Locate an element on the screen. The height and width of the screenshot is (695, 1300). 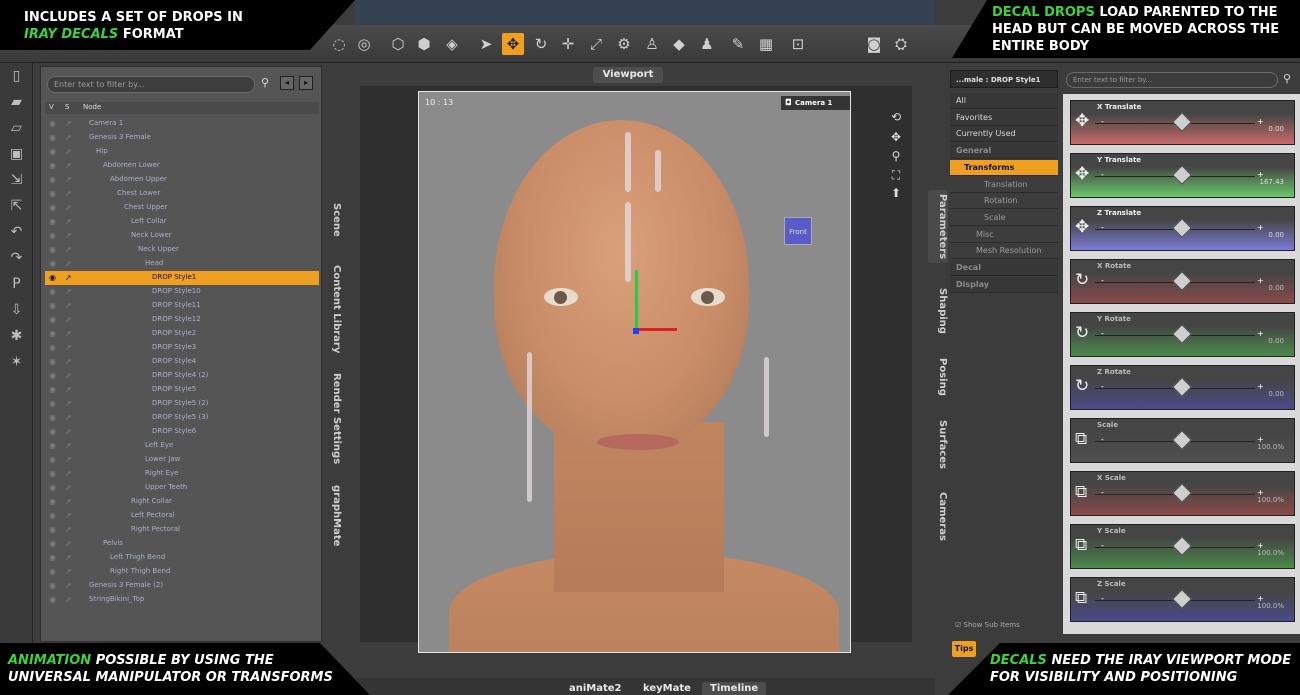
scene-tree-row: ◉ ➚ Camera 1 is located at coordinates (182, 124).